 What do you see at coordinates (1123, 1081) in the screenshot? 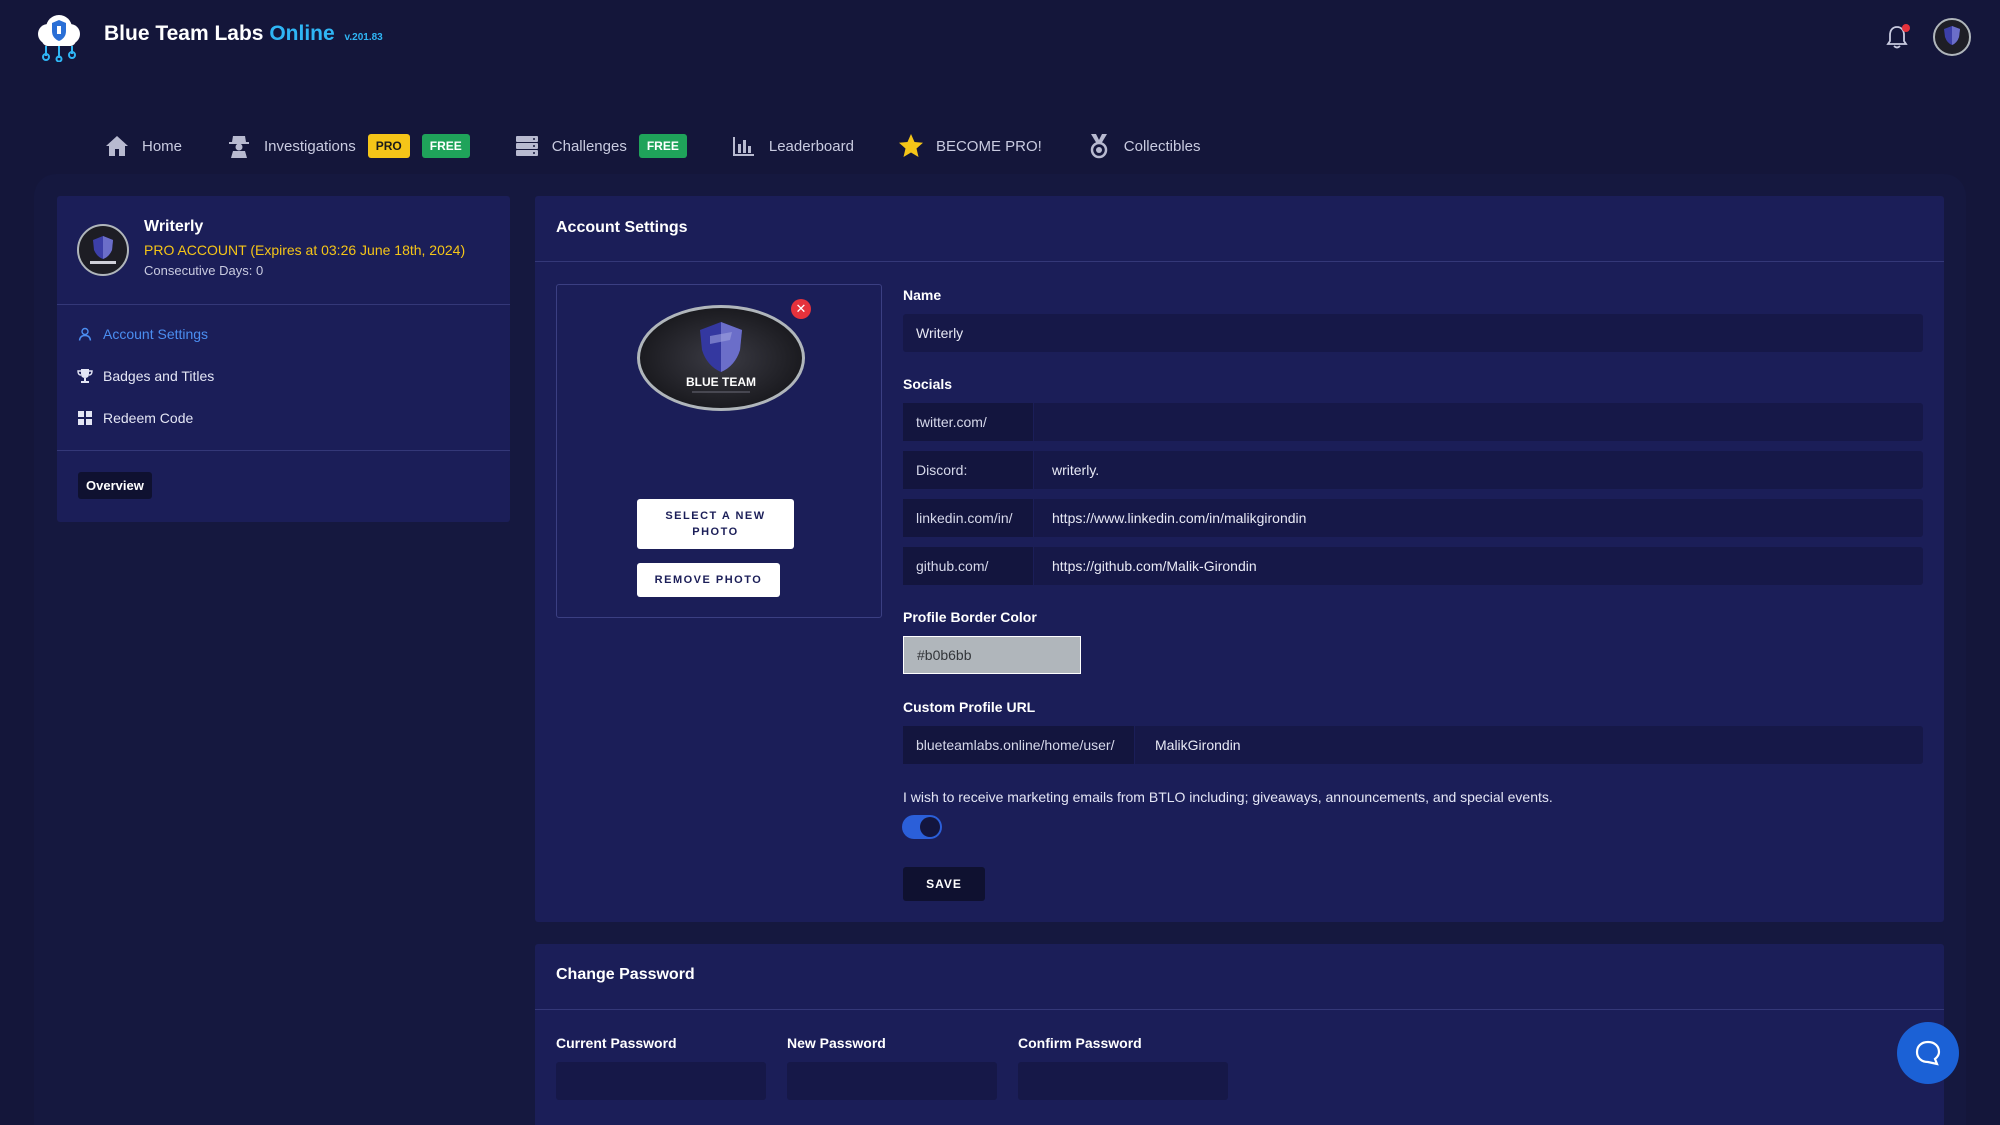
I see `confirm-password-input` at bounding box center [1123, 1081].